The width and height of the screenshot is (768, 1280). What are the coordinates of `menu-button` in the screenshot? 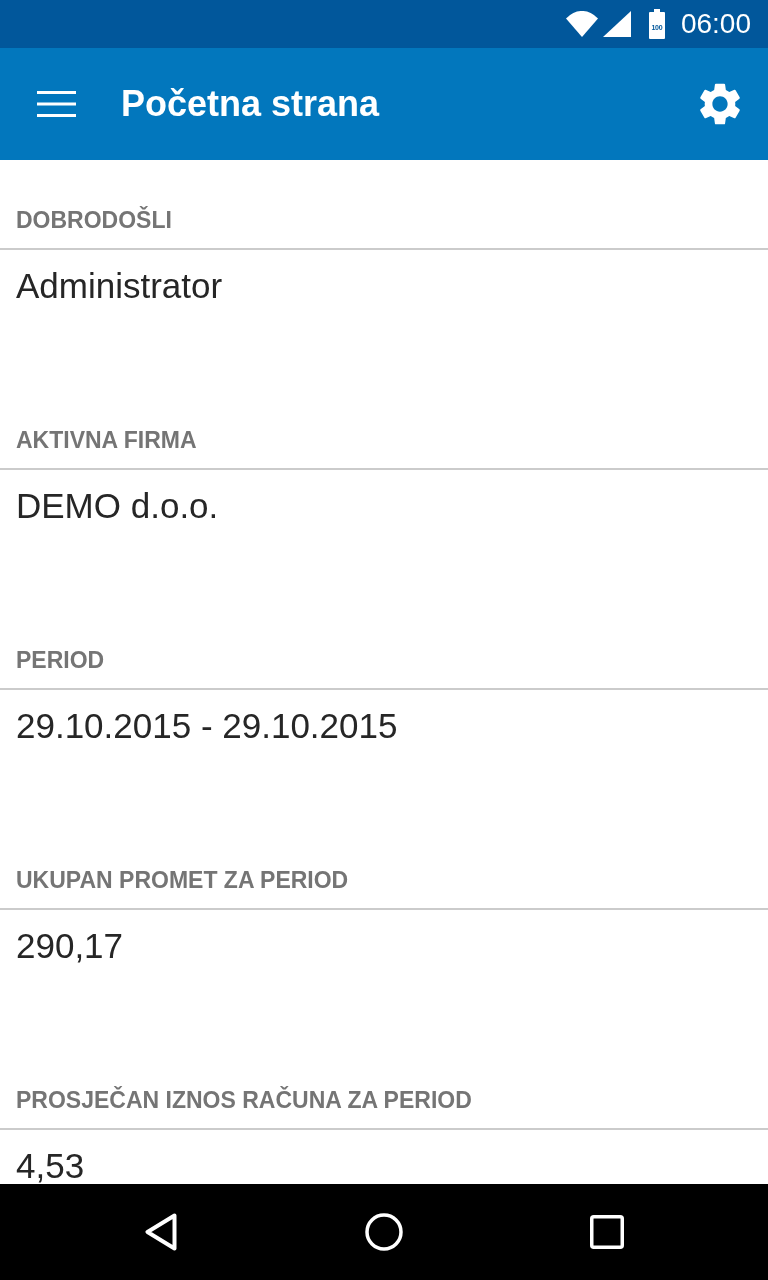 It's located at (56, 104).